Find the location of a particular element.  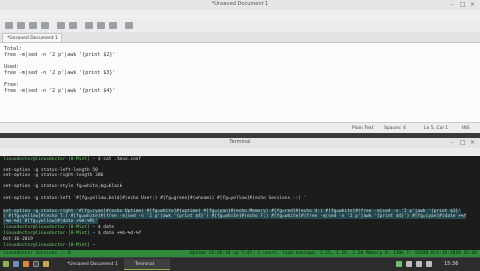

save-icon is located at coordinates (33, 25).